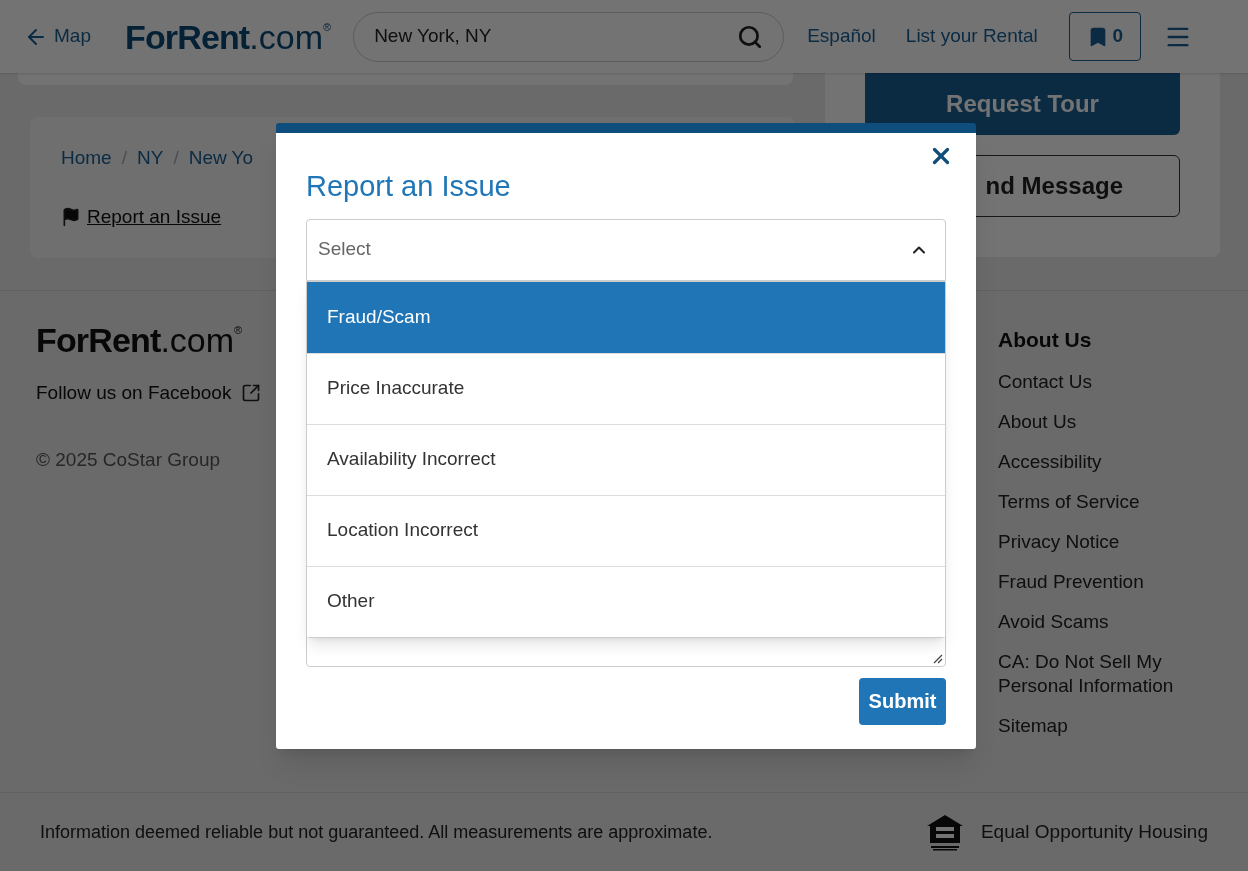 This screenshot has width=1248, height=871. Describe the element at coordinates (1098, 381) in the screenshot. I see `footer-link: Contact Us` at that location.